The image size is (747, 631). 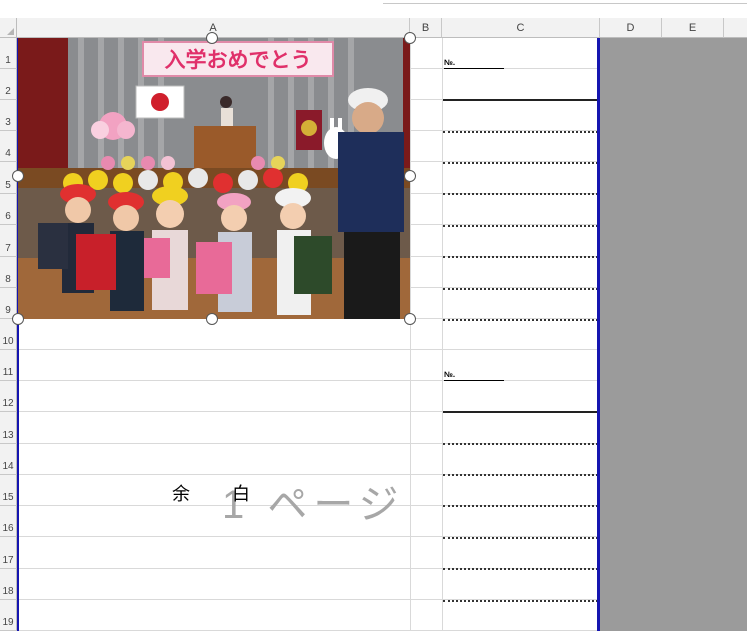 I want to click on row-header-16: 16, so click(x=8, y=521).